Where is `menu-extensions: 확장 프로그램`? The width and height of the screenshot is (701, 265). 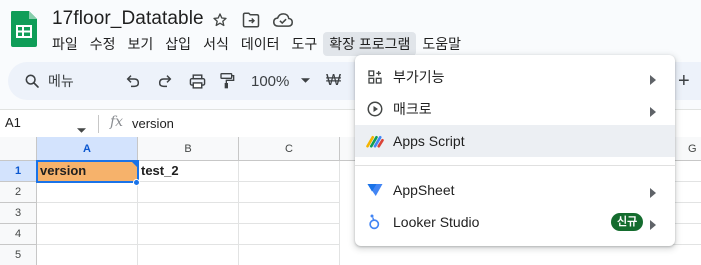 menu-extensions: 확장 프로그램 is located at coordinates (370, 44).